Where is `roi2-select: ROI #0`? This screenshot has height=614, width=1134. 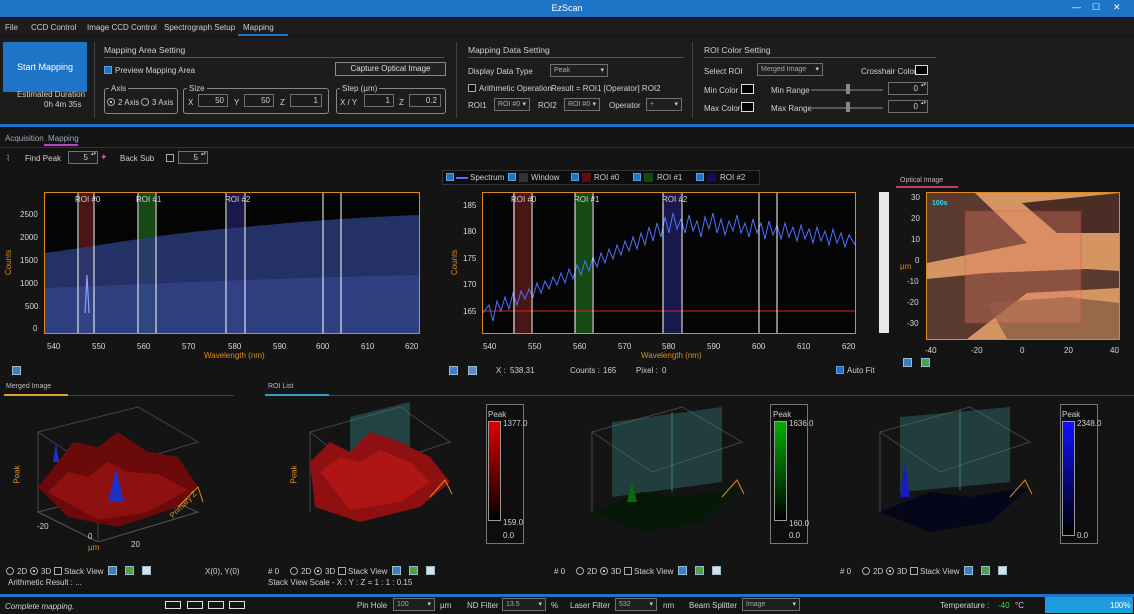 roi2-select: ROI #0 is located at coordinates (582, 104).